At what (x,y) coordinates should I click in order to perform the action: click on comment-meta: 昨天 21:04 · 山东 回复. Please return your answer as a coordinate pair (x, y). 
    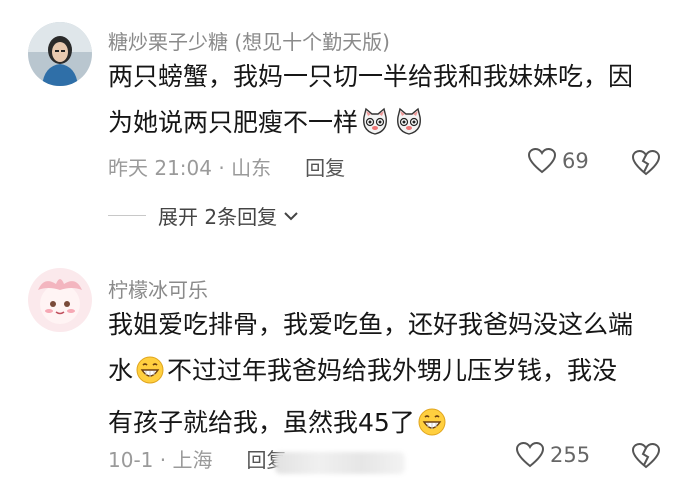
    Looking at the image, I should click on (226, 166).